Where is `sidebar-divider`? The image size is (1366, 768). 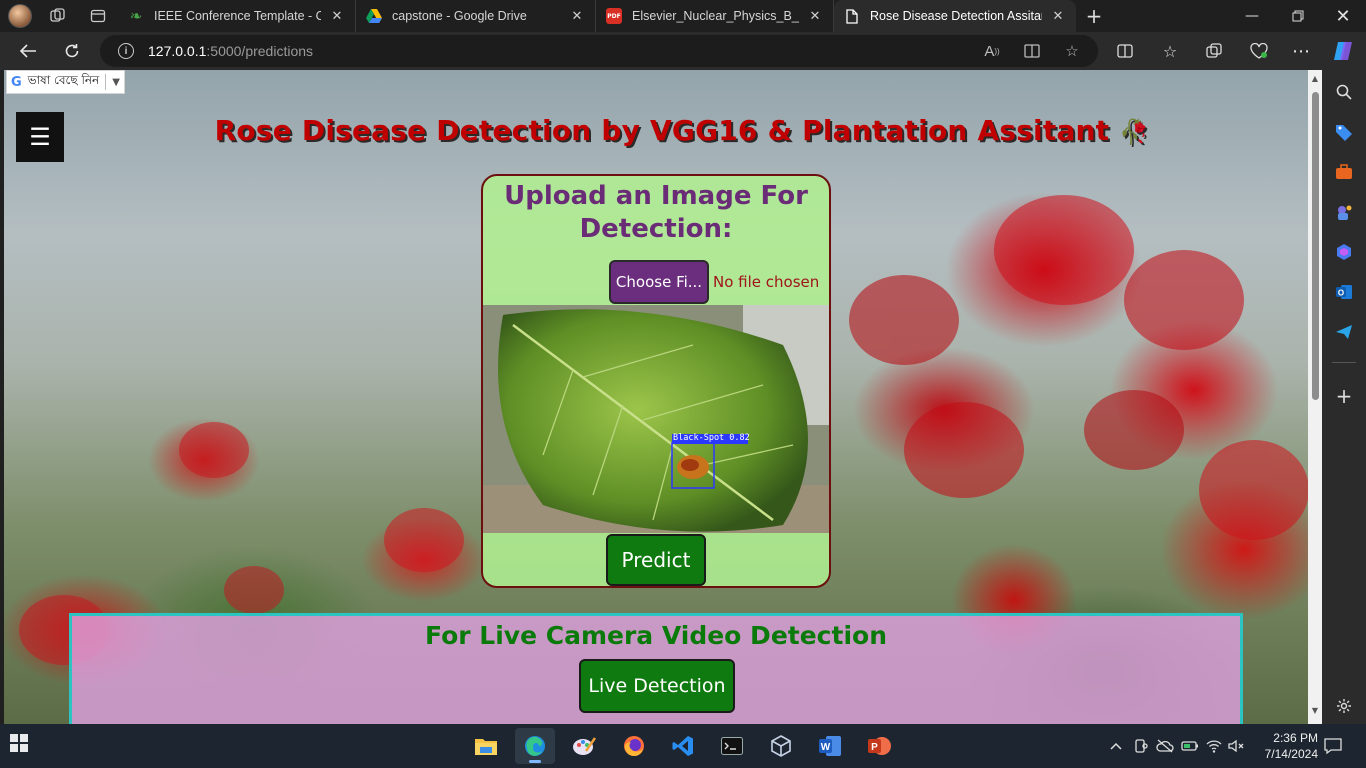
sidebar-divider is located at coordinates (1344, 362).